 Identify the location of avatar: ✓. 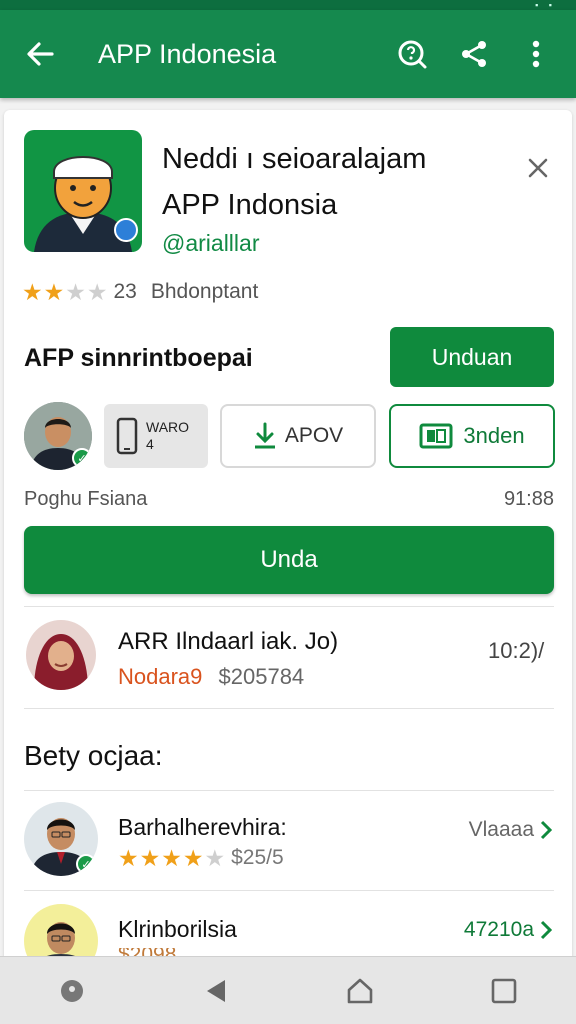
(58, 436).